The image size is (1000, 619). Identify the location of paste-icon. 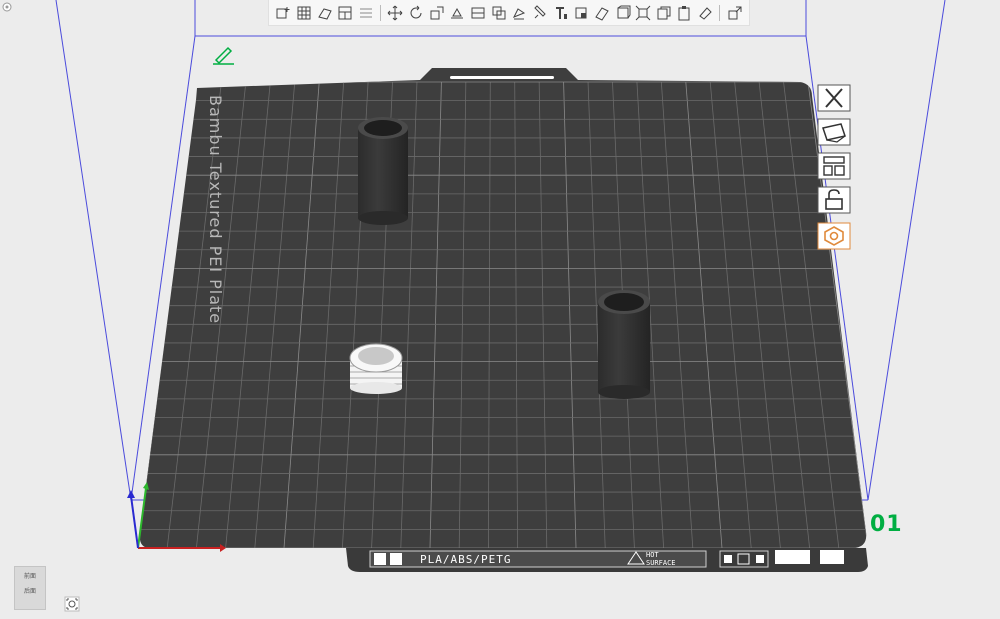
(684, 13).